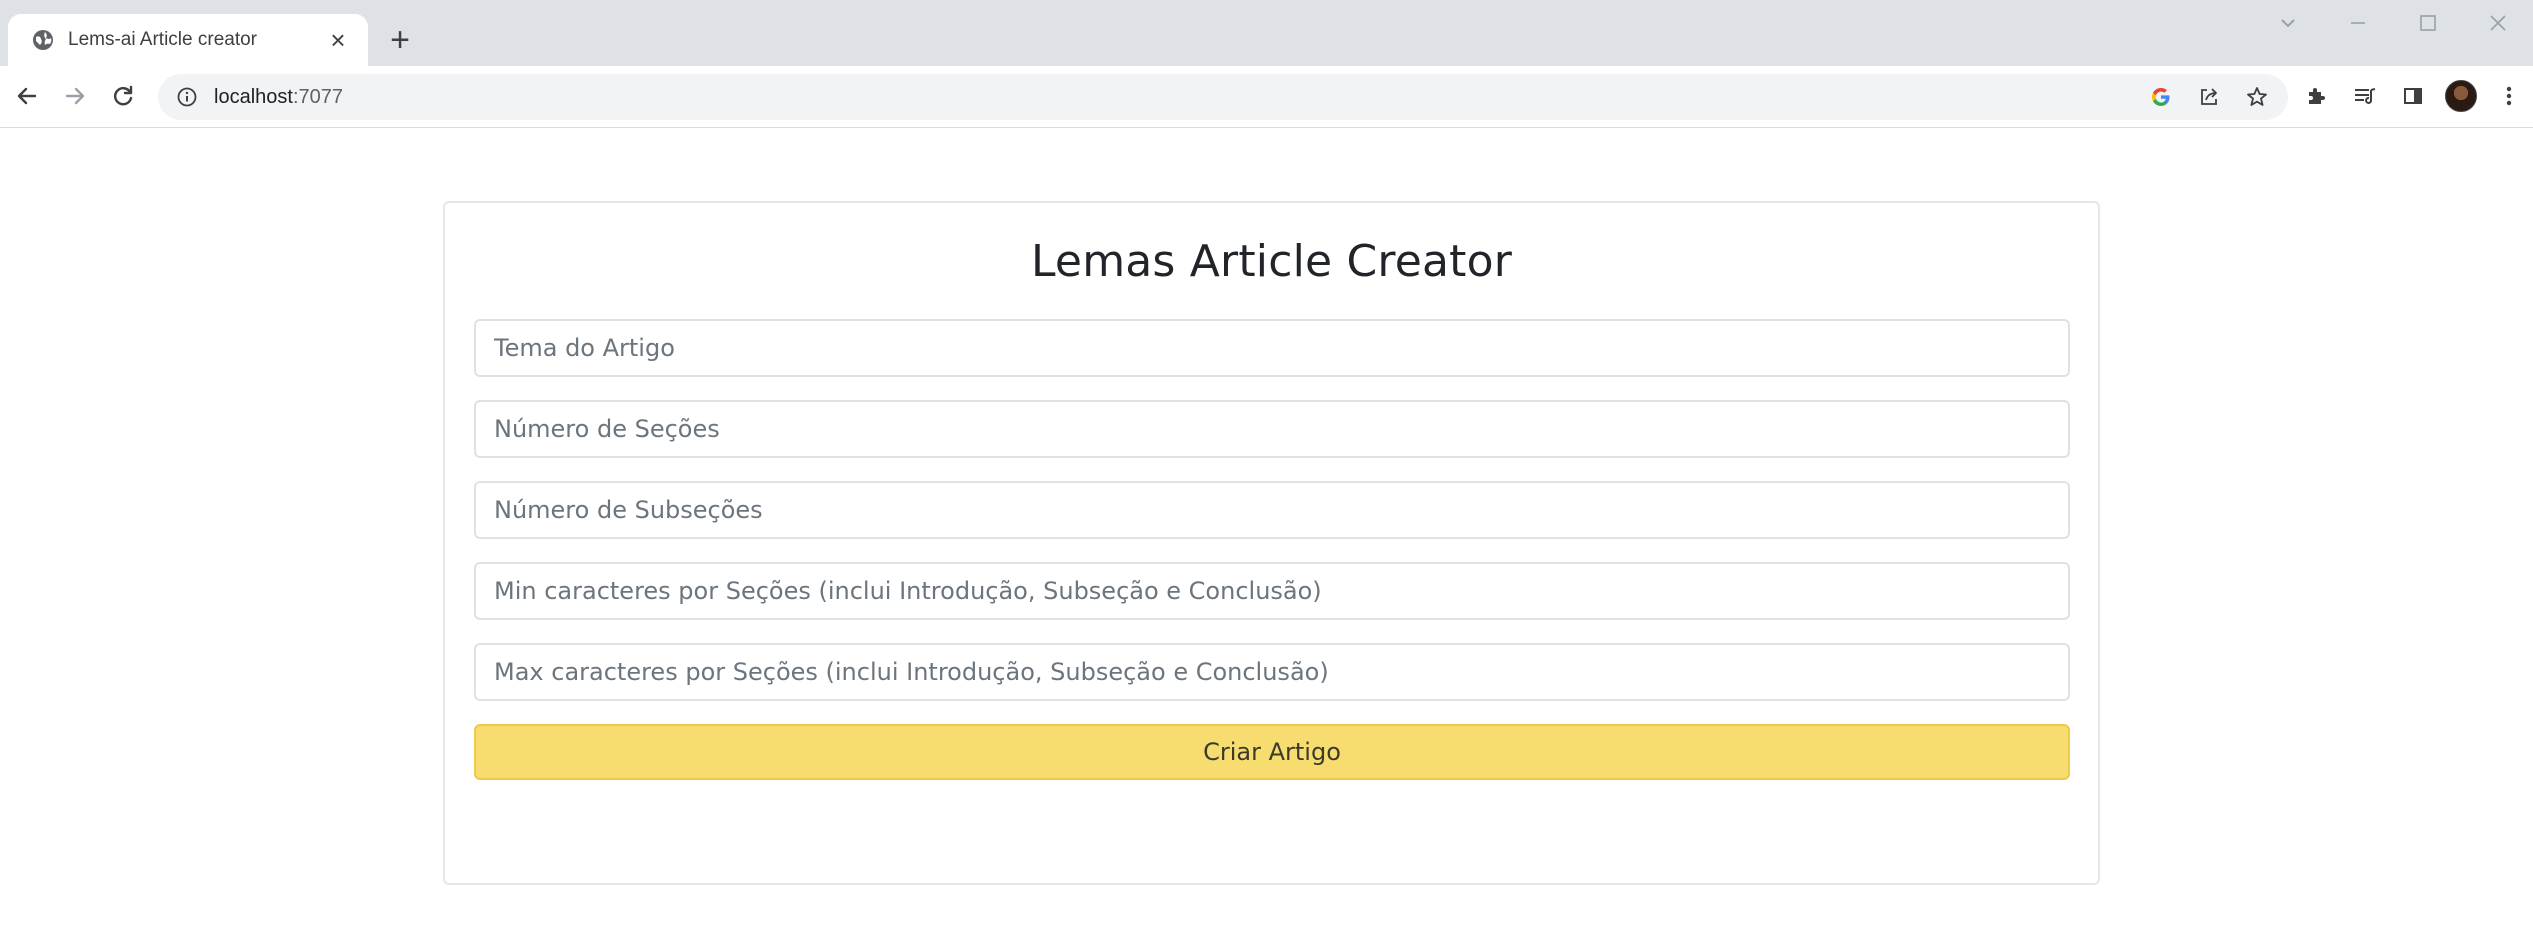 The image size is (2533, 946). I want to click on minimize-icon, so click(2358, 23).